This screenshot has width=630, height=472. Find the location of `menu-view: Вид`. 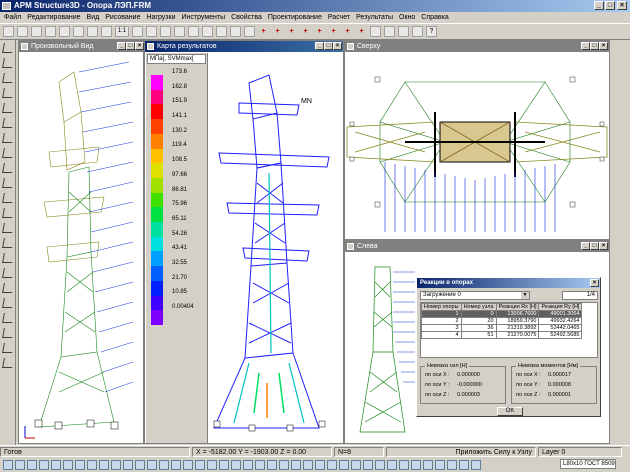

menu-view: Вид is located at coordinates (93, 17).